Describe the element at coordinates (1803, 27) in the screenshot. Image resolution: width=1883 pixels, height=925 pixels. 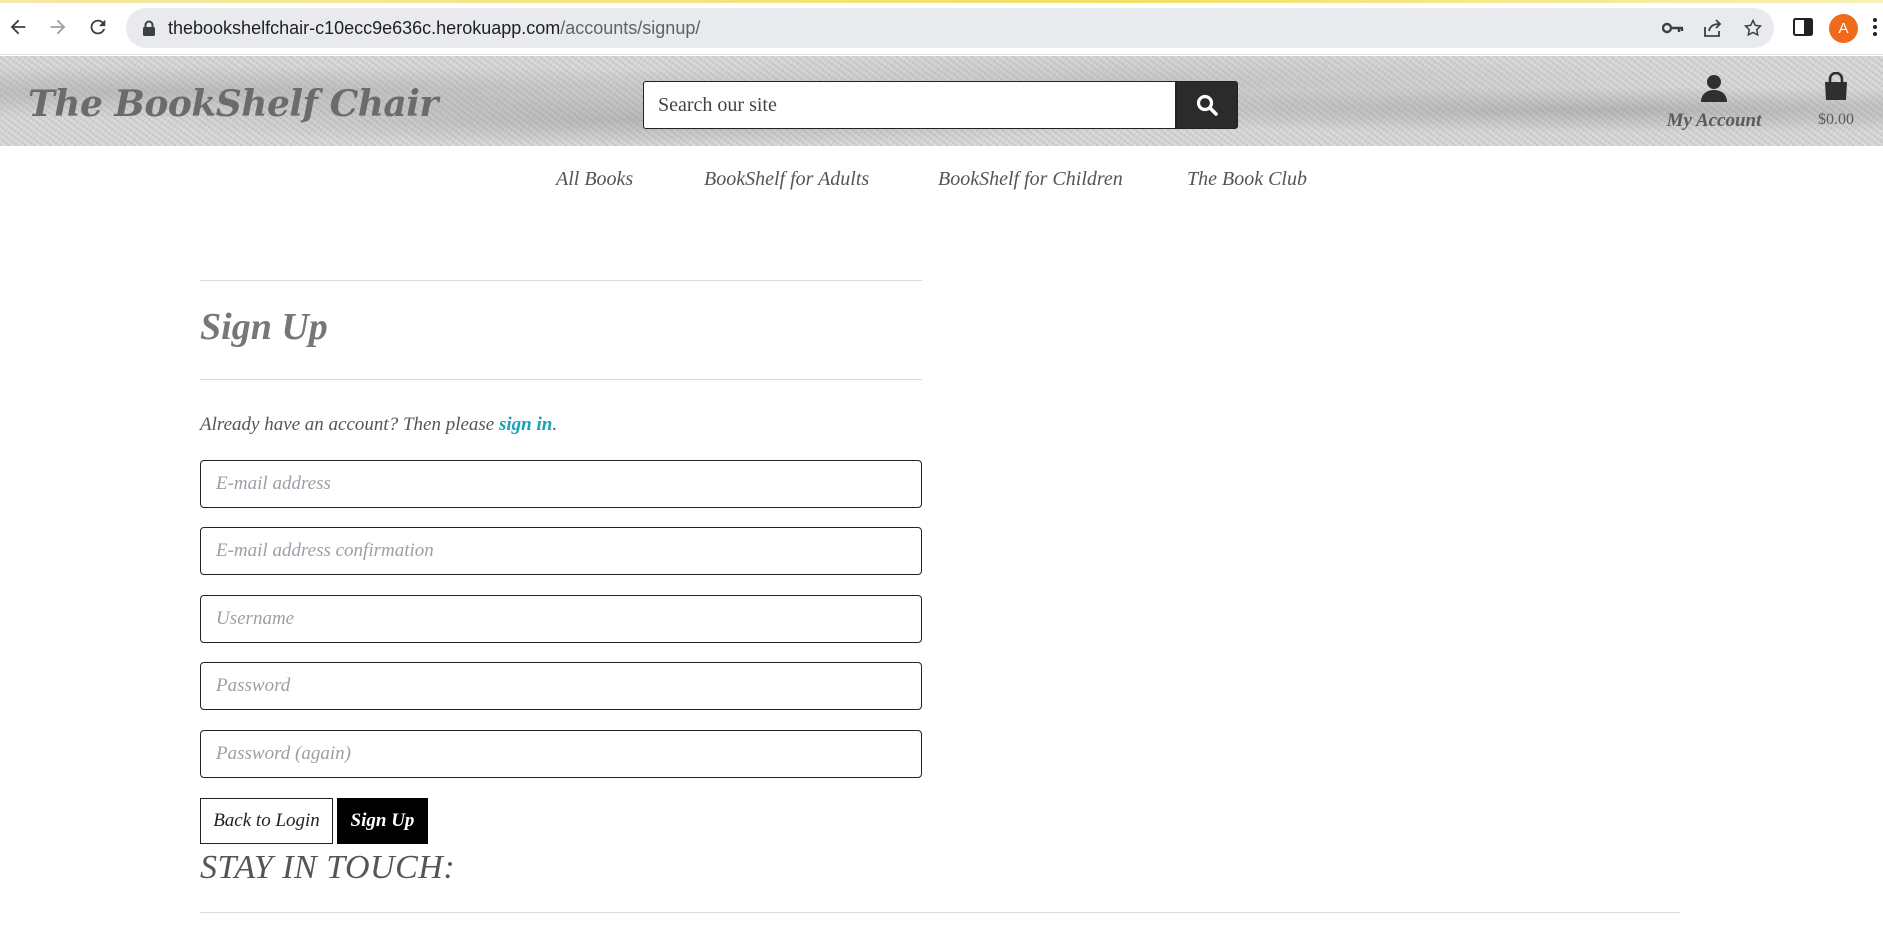
I see `side-panel-icon` at that location.